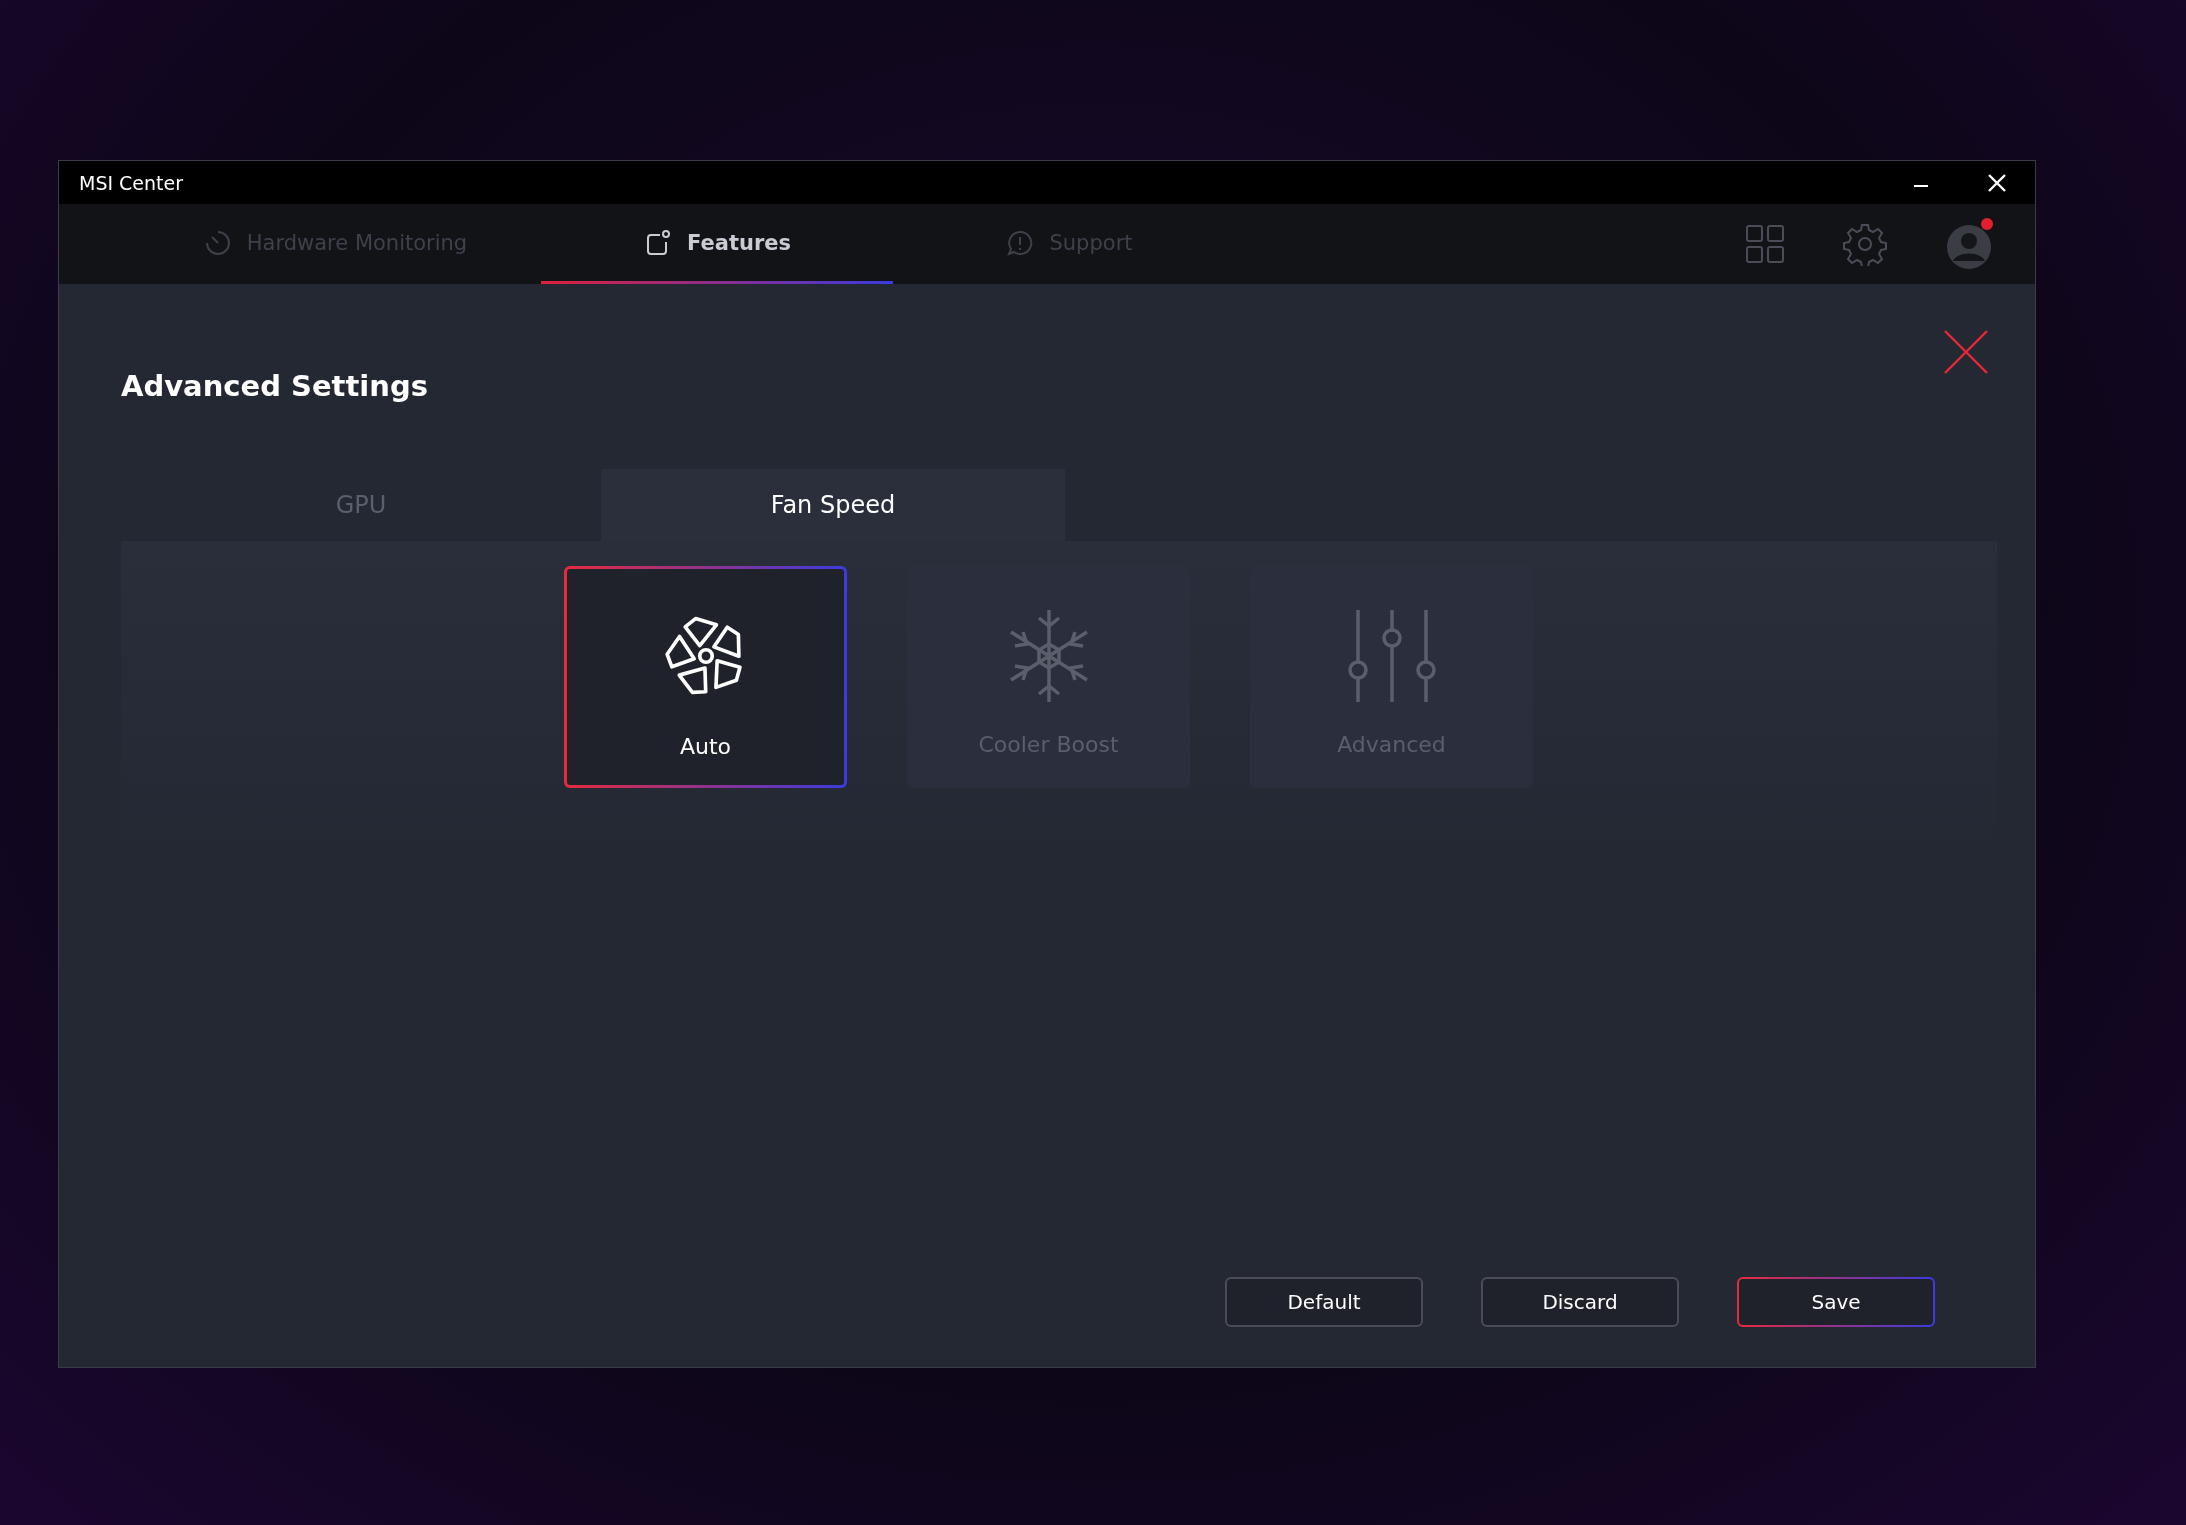  I want to click on window-title: MSI Center, so click(131, 182).